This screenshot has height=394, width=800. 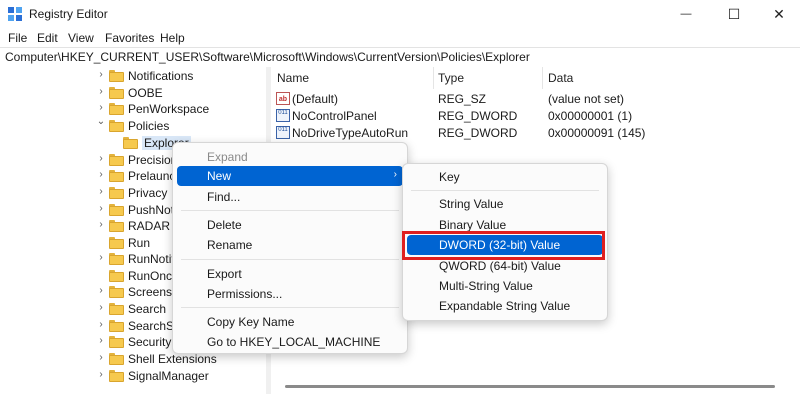 I want to click on value-row: ab (Default) REG_SZ (value not set), so click(x=535, y=98).